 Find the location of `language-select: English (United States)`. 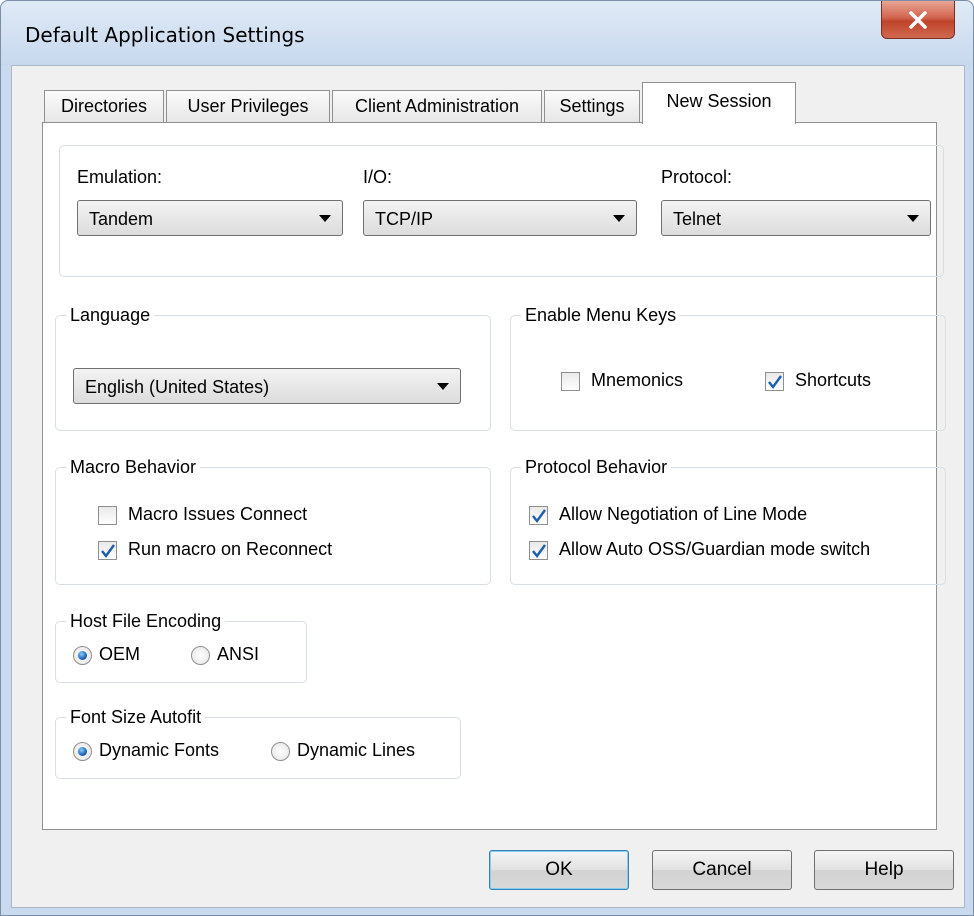

language-select: English (United States) is located at coordinates (267, 386).